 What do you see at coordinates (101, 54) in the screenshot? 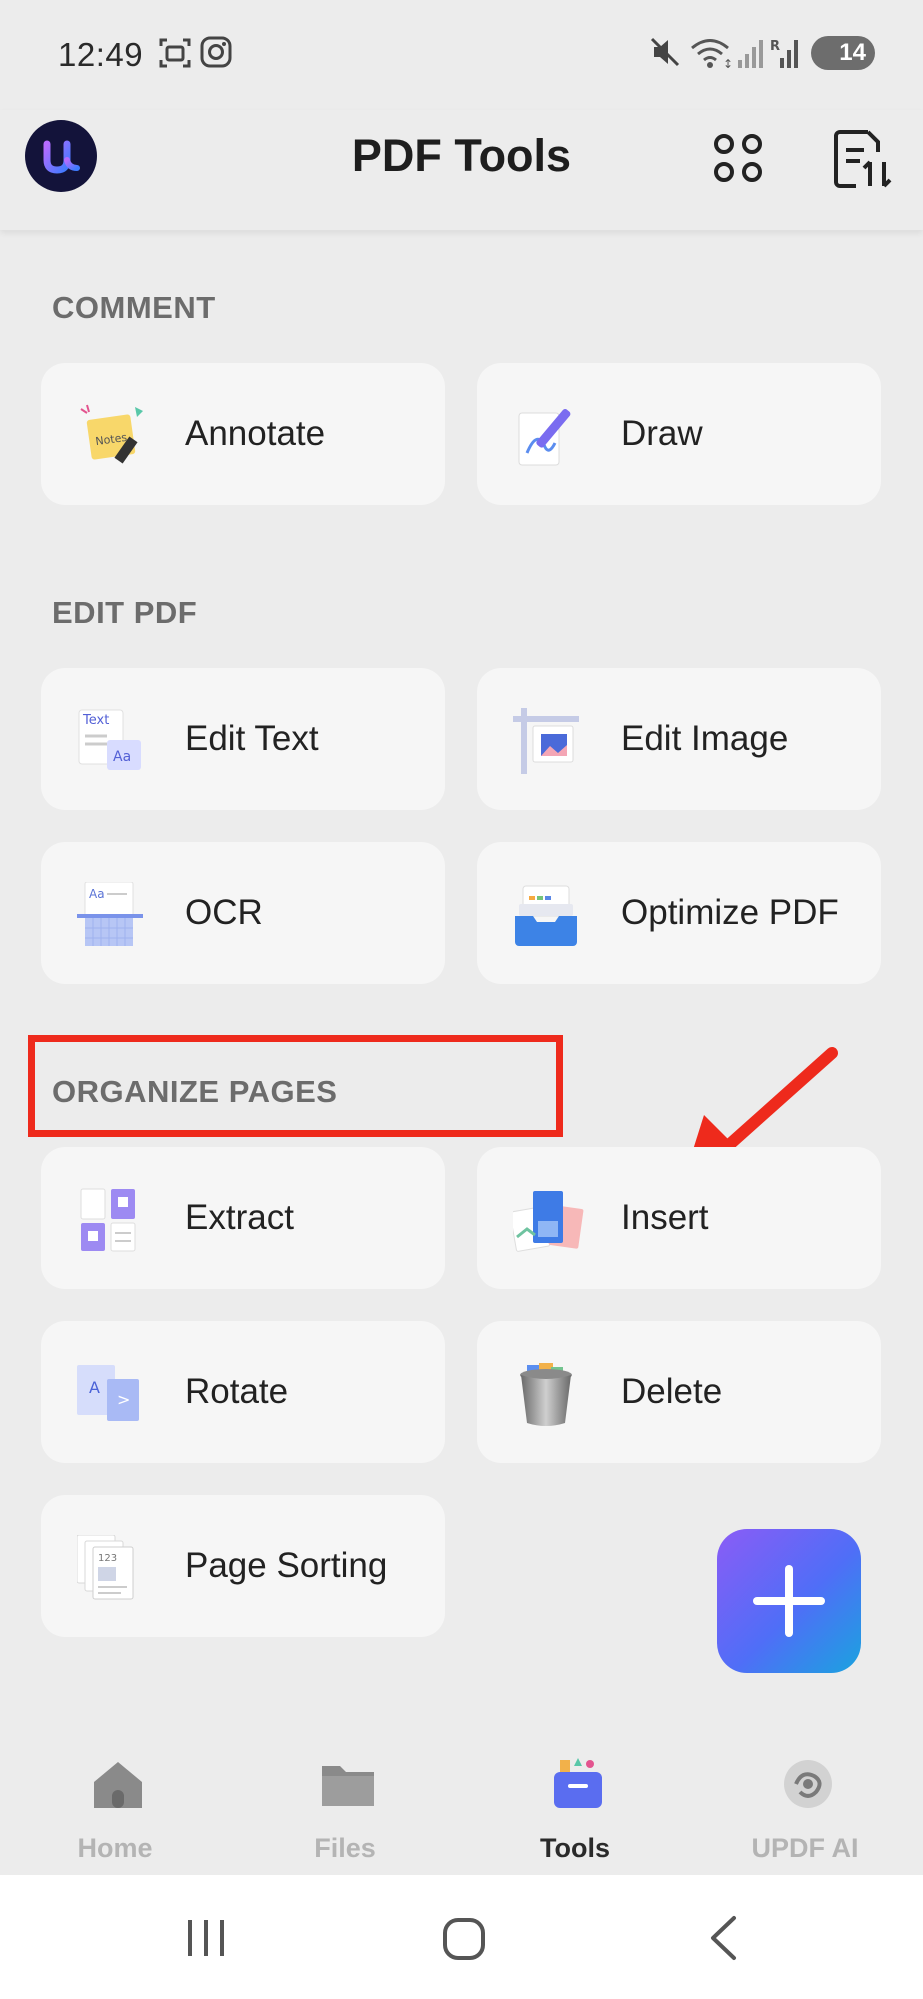
I see `status-time: 12:49` at bounding box center [101, 54].